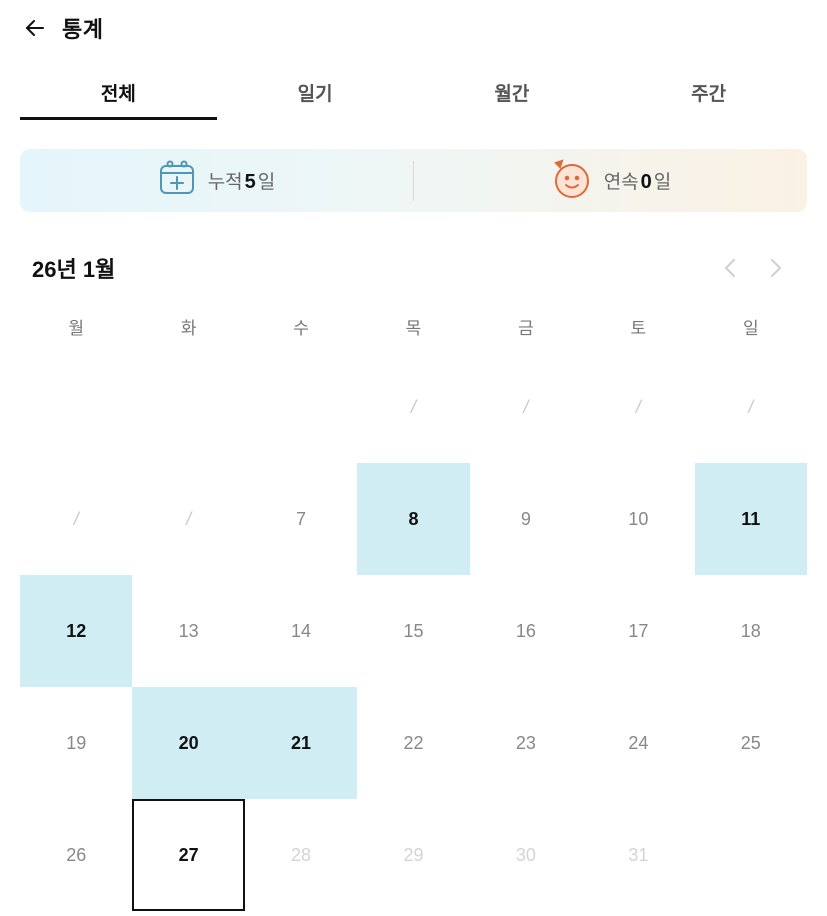 The width and height of the screenshot is (827, 916). What do you see at coordinates (301, 743) in the screenshot?
I see `calendar-day: 21` at bounding box center [301, 743].